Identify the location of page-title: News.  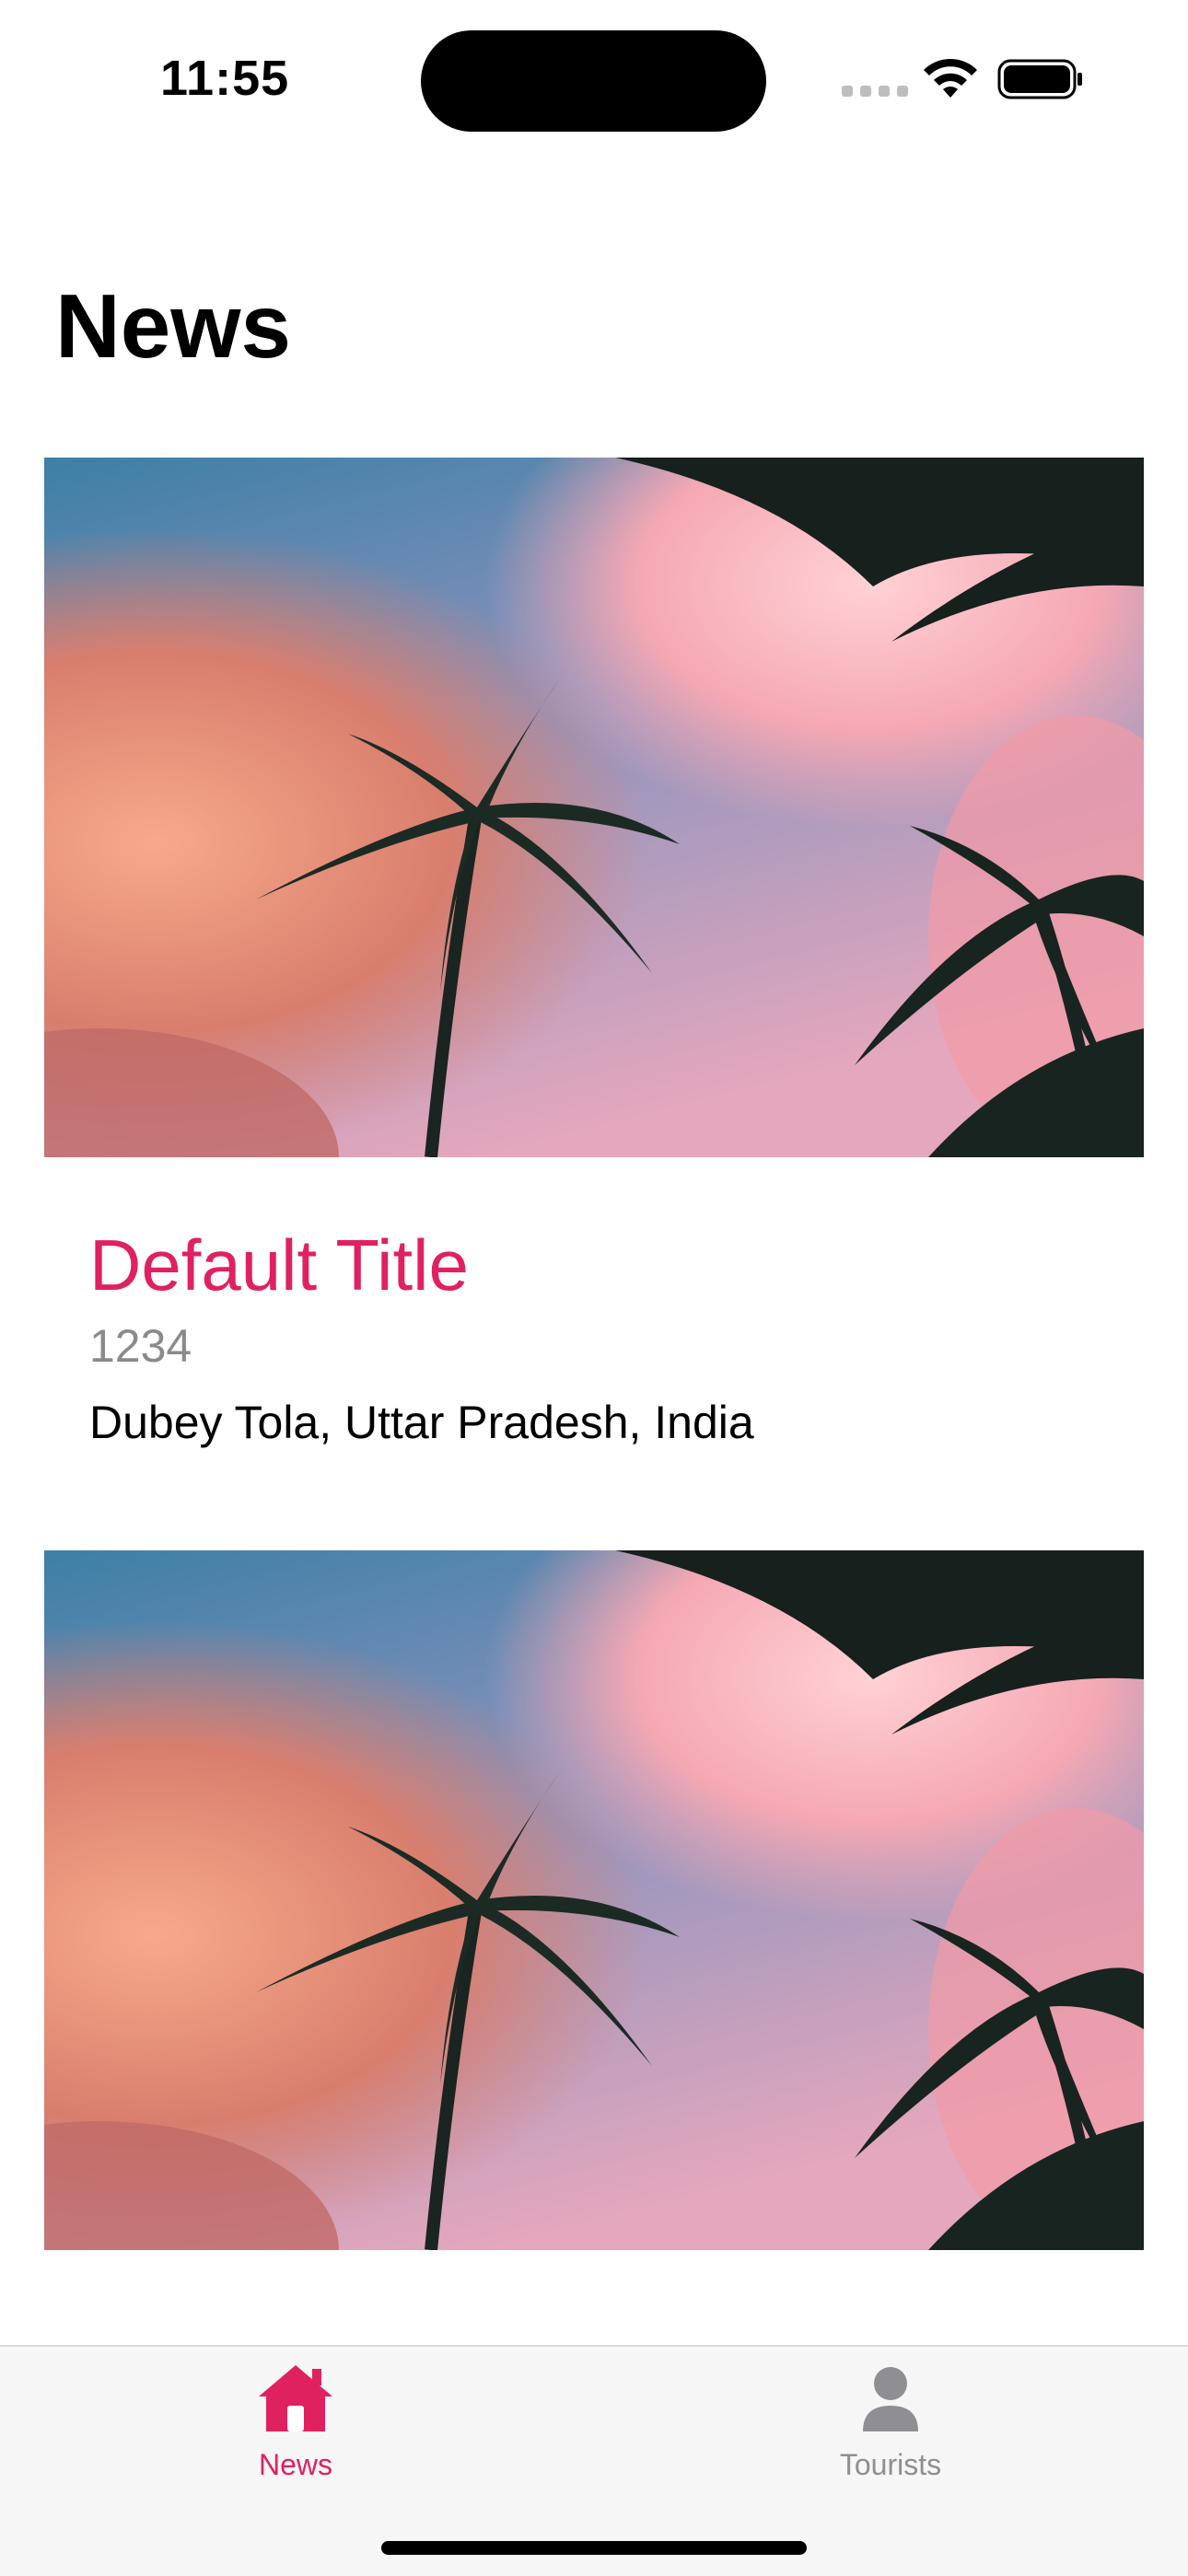
(173, 326).